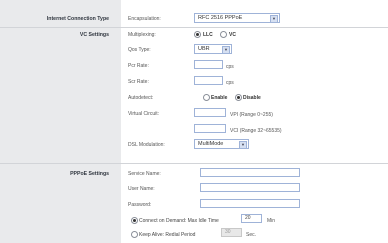 This screenshot has height=243, width=388. I want to click on redial-period-unit: Sec., so click(251, 235).